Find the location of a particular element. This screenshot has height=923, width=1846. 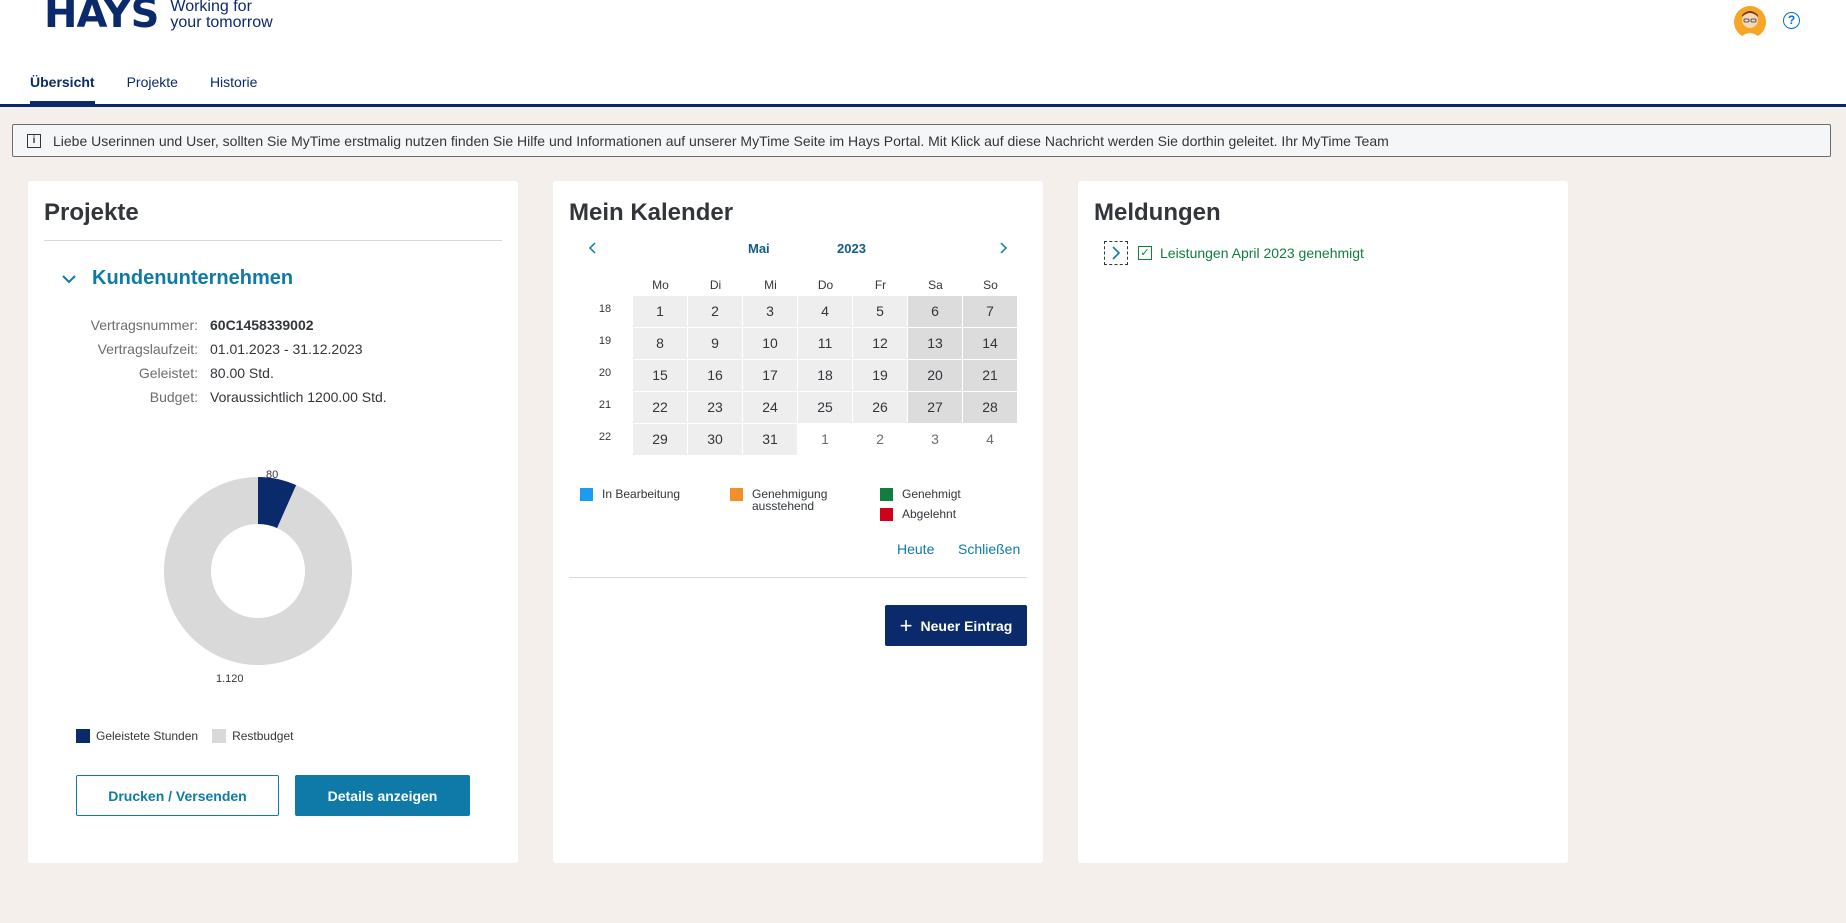

hours-donut-chart is located at coordinates (258, 571).